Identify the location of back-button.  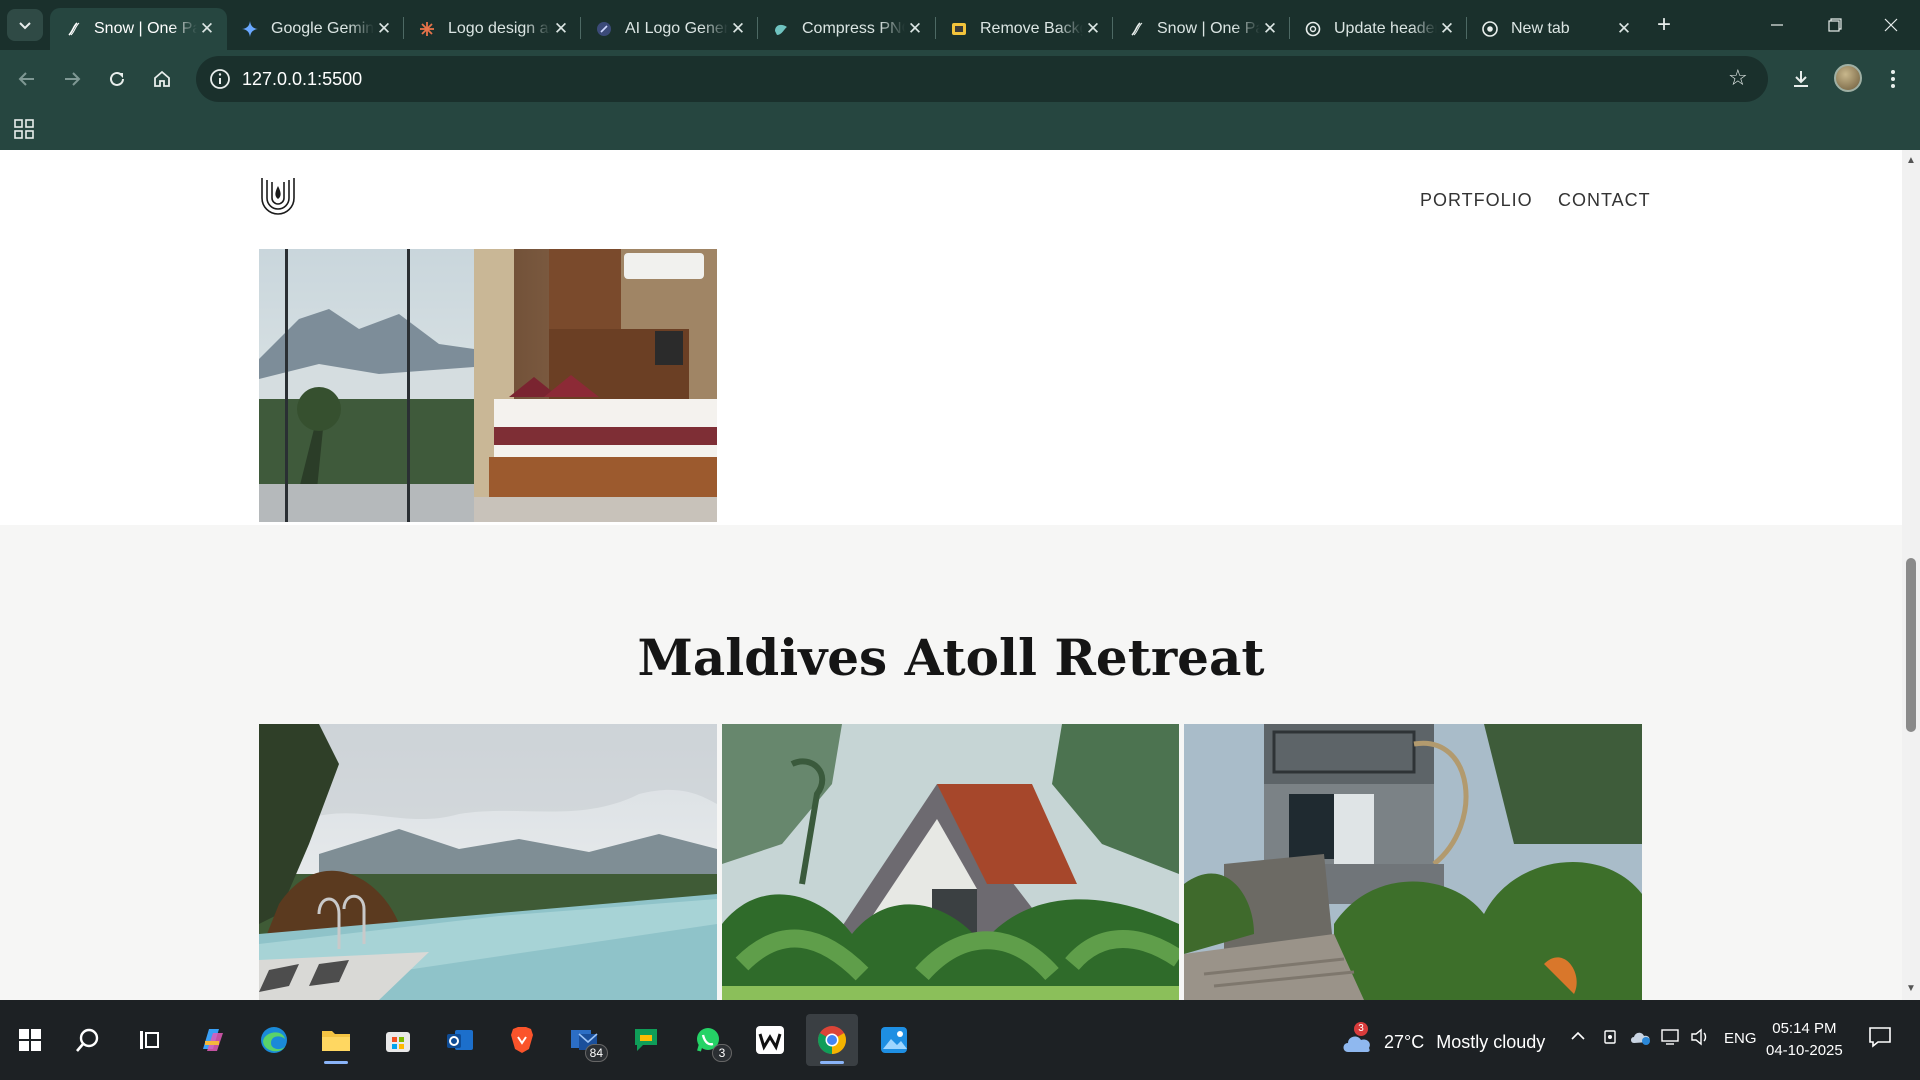
(27, 79).